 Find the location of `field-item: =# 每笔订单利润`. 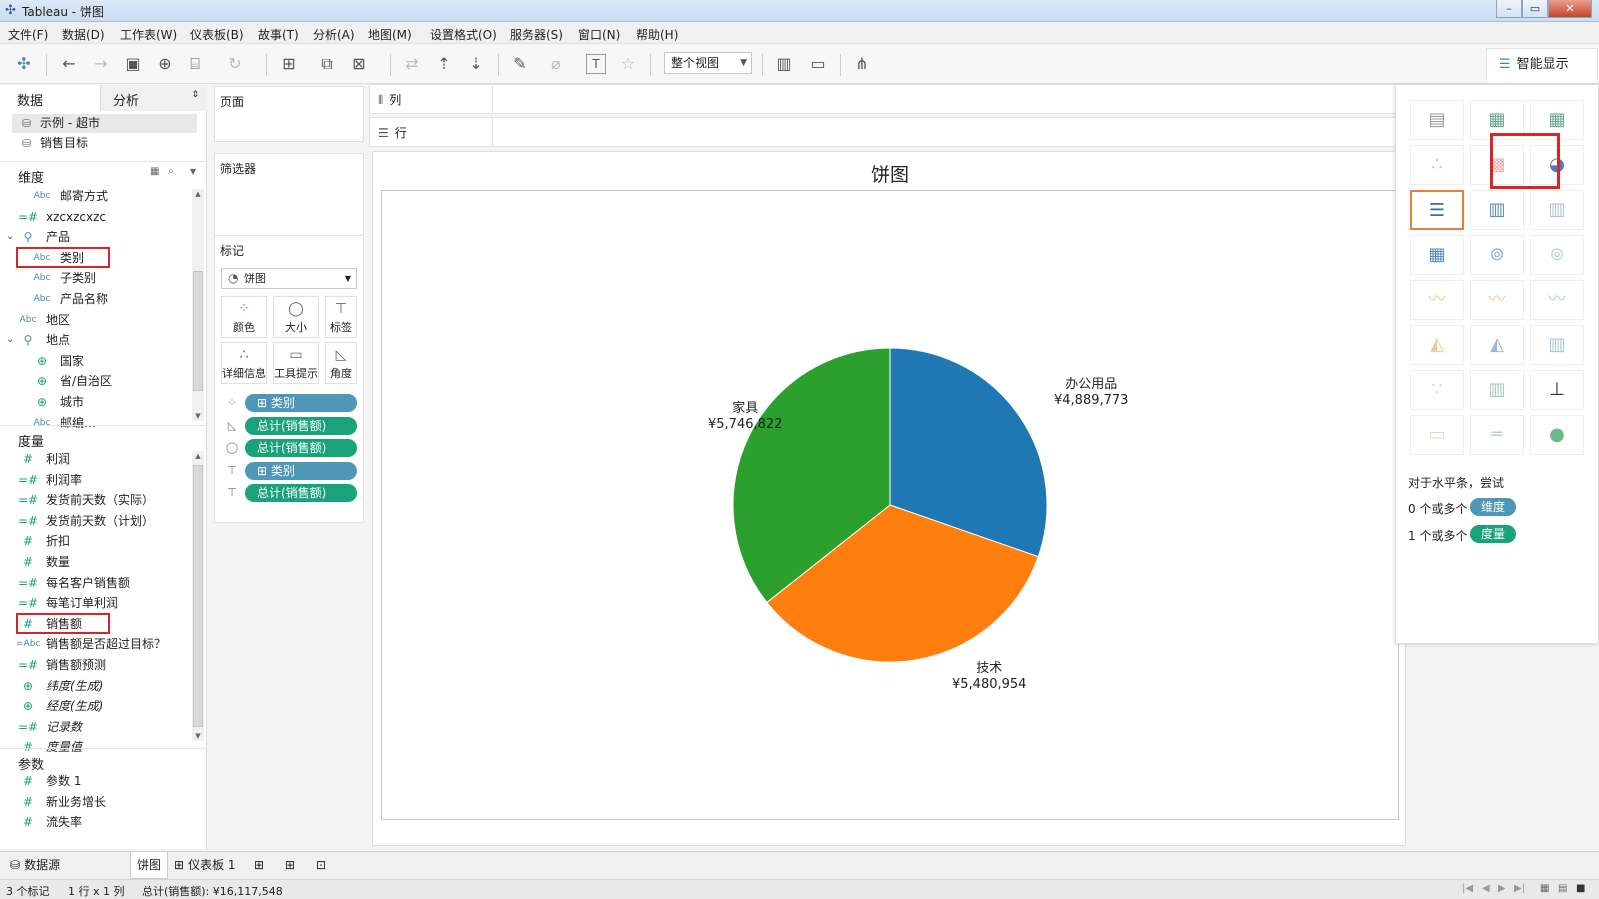

field-item: =# 每笔订单利润 is located at coordinates (95, 603).